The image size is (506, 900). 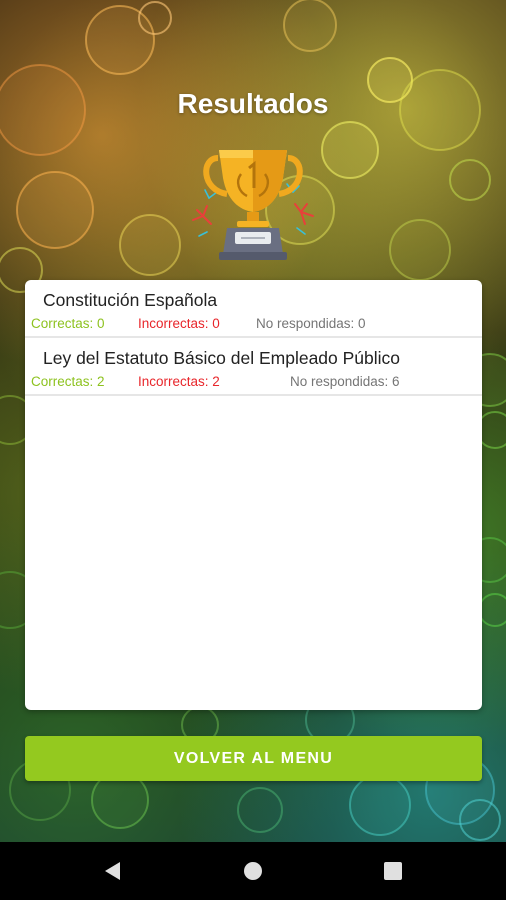 What do you see at coordinates (179, 323) in the screenshot?
I see `incorrect-count: Incorrectas: 0` at bounding box center [179, 323].